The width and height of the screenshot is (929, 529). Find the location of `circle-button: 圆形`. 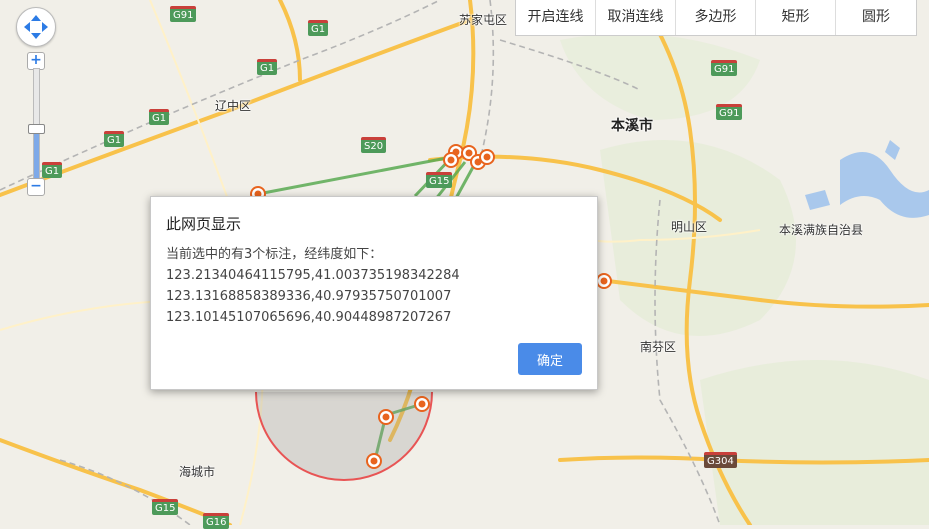

circle-button: 圆形 is located at coordinates (876, 17).